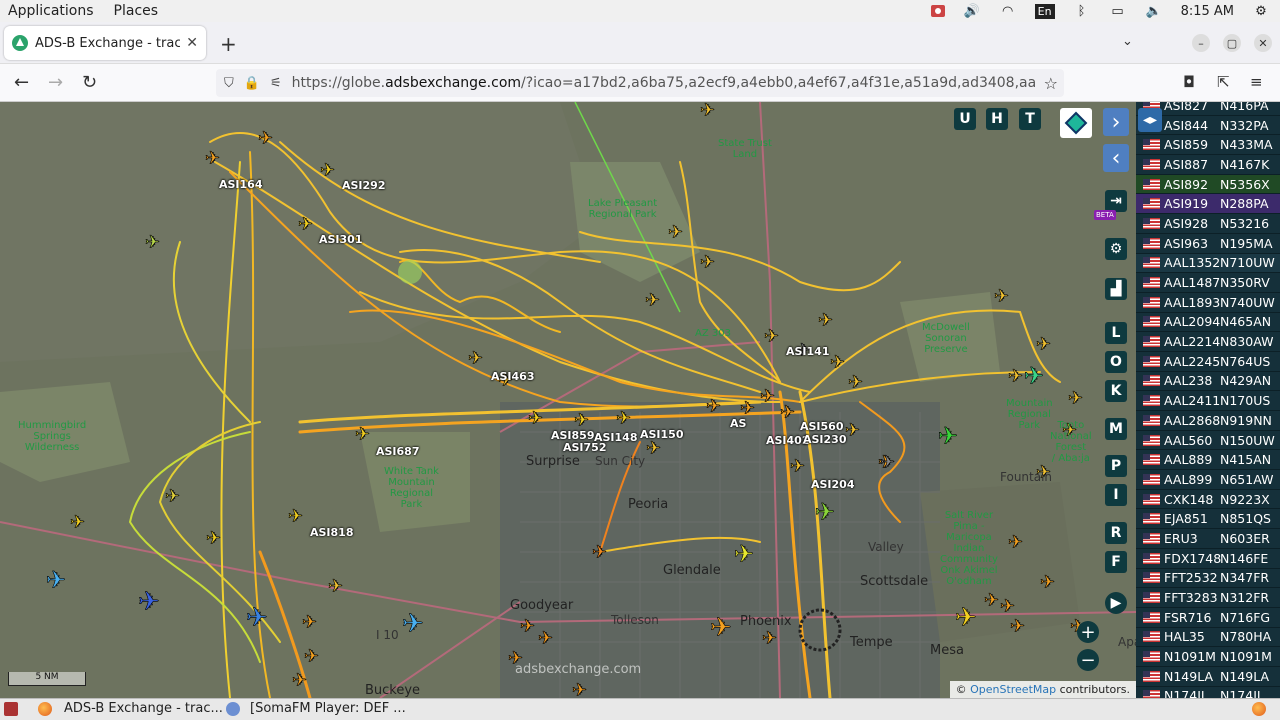  What do you see at coordinates (1201, 43) in the screenshot?
I see `minimize-button: –` at bounding box center [1201, 43].